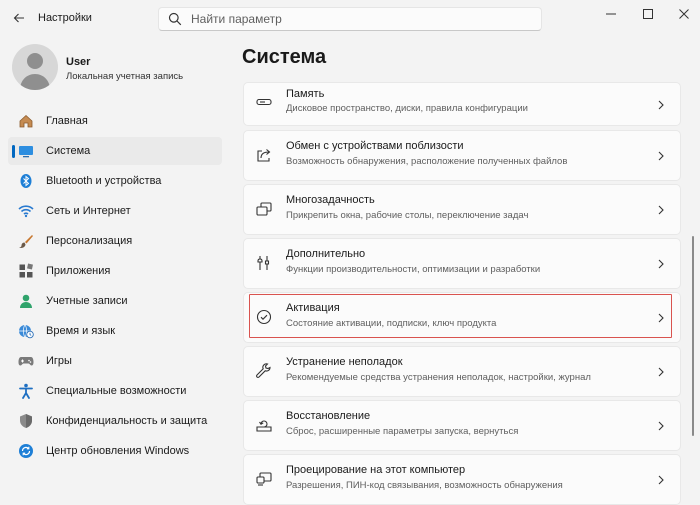 The height and width of the screenshot is (505, 700). I want to click on user-avatar-icon, so click(35, 71).